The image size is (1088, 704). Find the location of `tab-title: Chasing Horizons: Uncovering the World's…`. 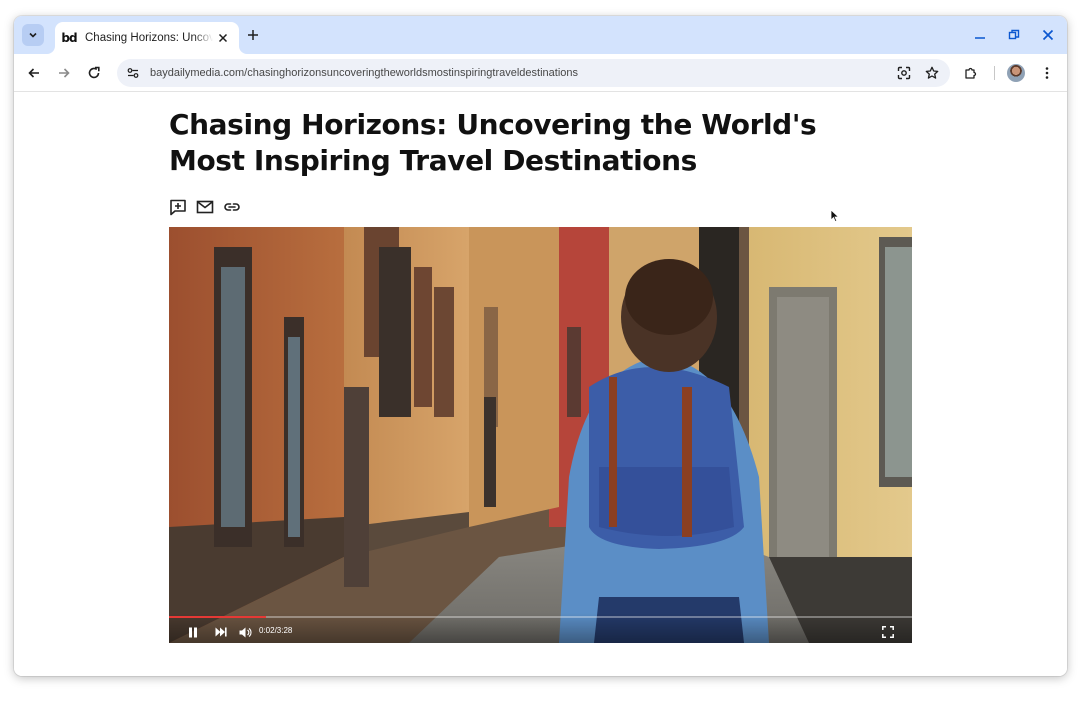

tab-title: Chasing Horizons: Uncovering the World's… is located at coordinates (149, 38).